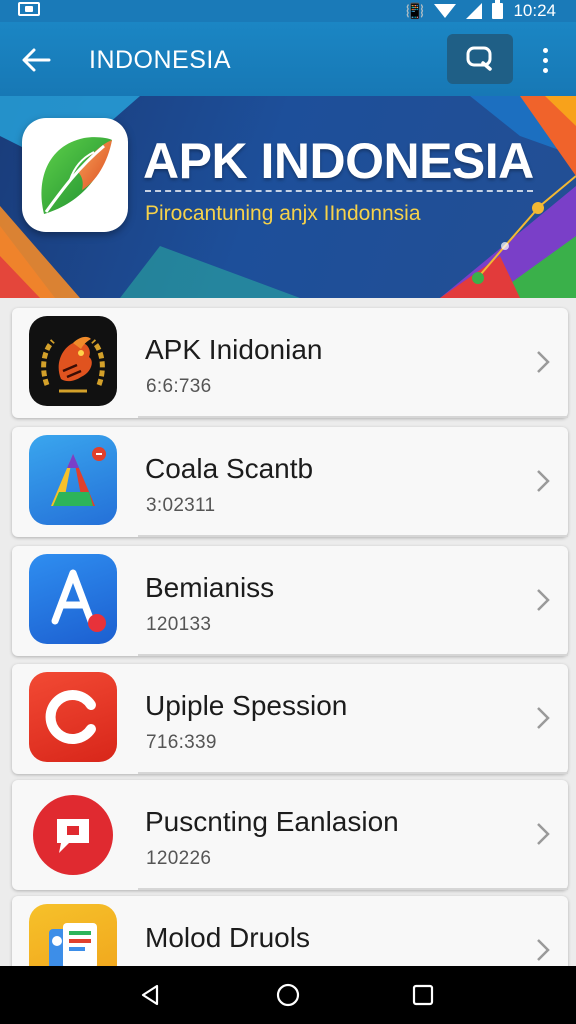 This screenshot has width=576, height=1024. I want to click on app-meta: 3:02311, so click(181, 505).